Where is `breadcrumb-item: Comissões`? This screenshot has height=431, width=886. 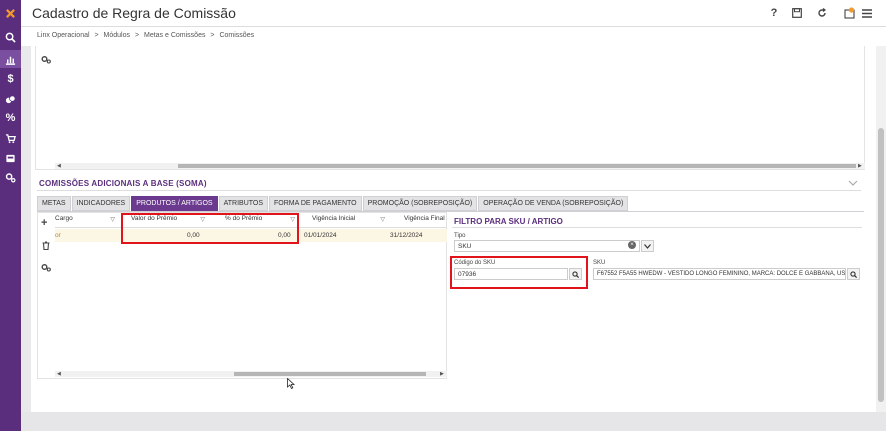
breadcrumb-item: Comissões is located at coordinates (236, 35).